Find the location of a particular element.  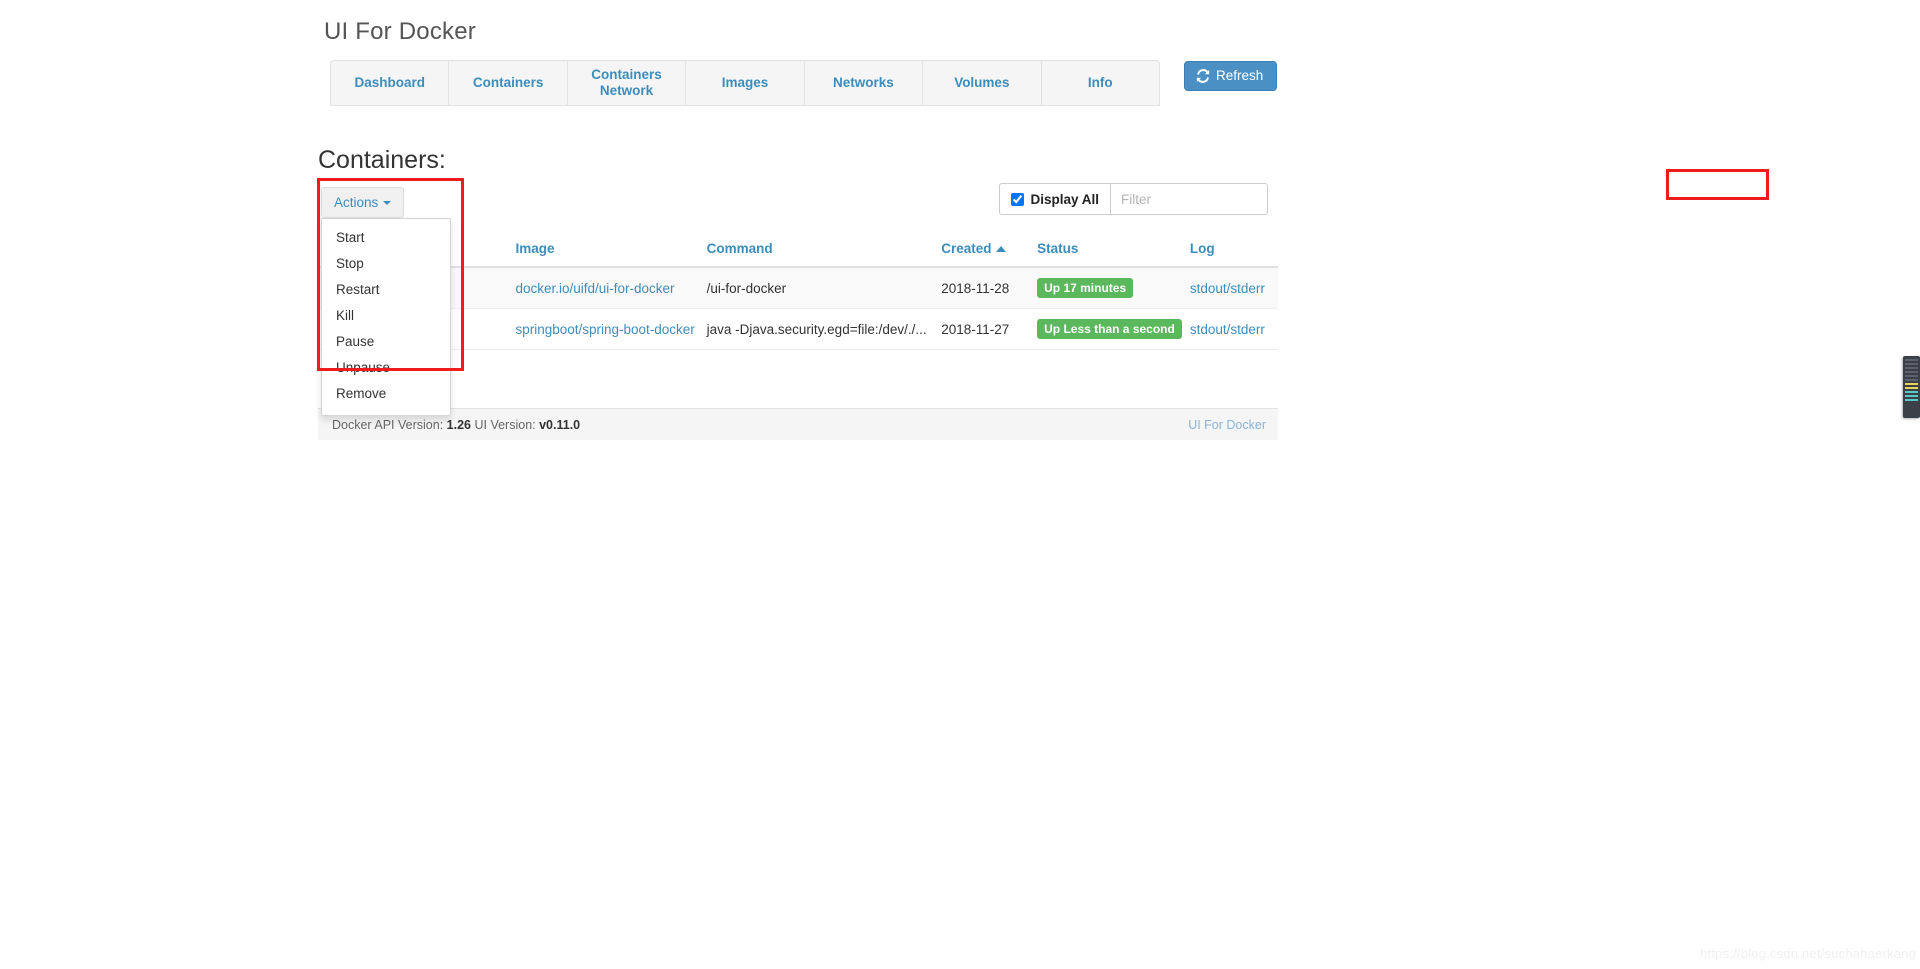

footer-ui-version: v0.11.0 is located at coordinates (560, 424).